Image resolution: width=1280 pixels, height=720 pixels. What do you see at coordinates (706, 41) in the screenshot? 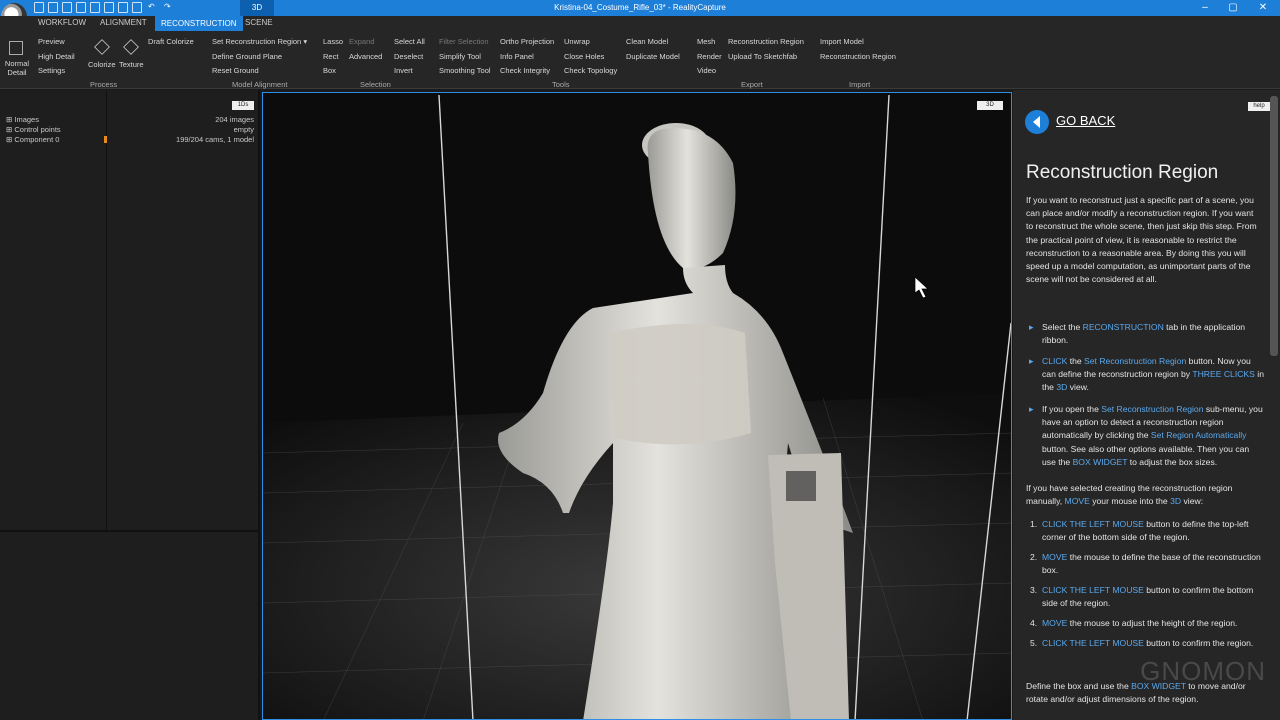
I see `mesh-export-button: Mesh` at bounding box center [706, 41].